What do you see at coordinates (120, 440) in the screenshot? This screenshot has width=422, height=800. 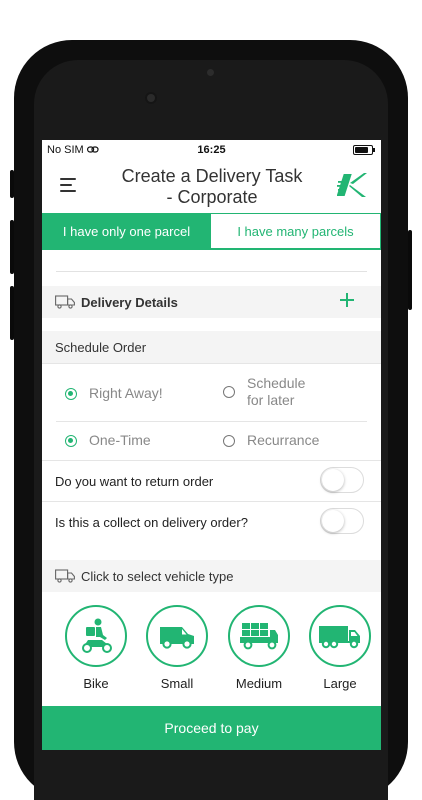 I see `radio-one-time-label: One-Time` at bounding box center [120, 440].